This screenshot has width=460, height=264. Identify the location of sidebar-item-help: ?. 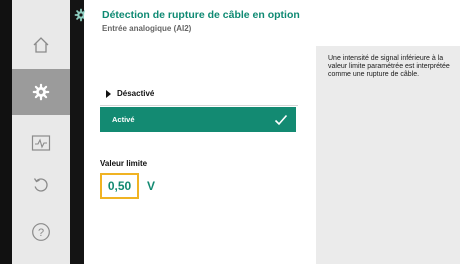
(41, 232).